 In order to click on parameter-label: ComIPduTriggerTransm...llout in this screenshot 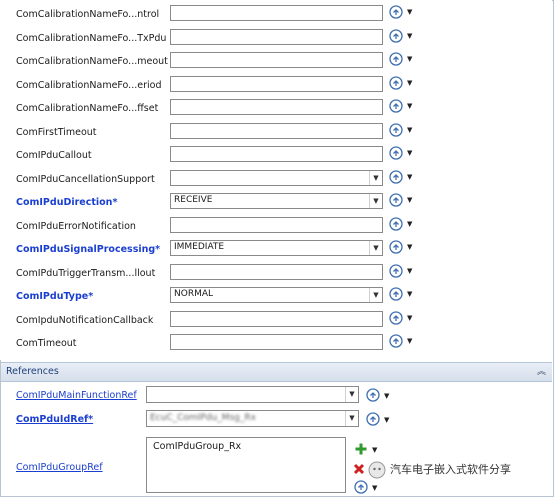, I will do `click(86, 273)`.